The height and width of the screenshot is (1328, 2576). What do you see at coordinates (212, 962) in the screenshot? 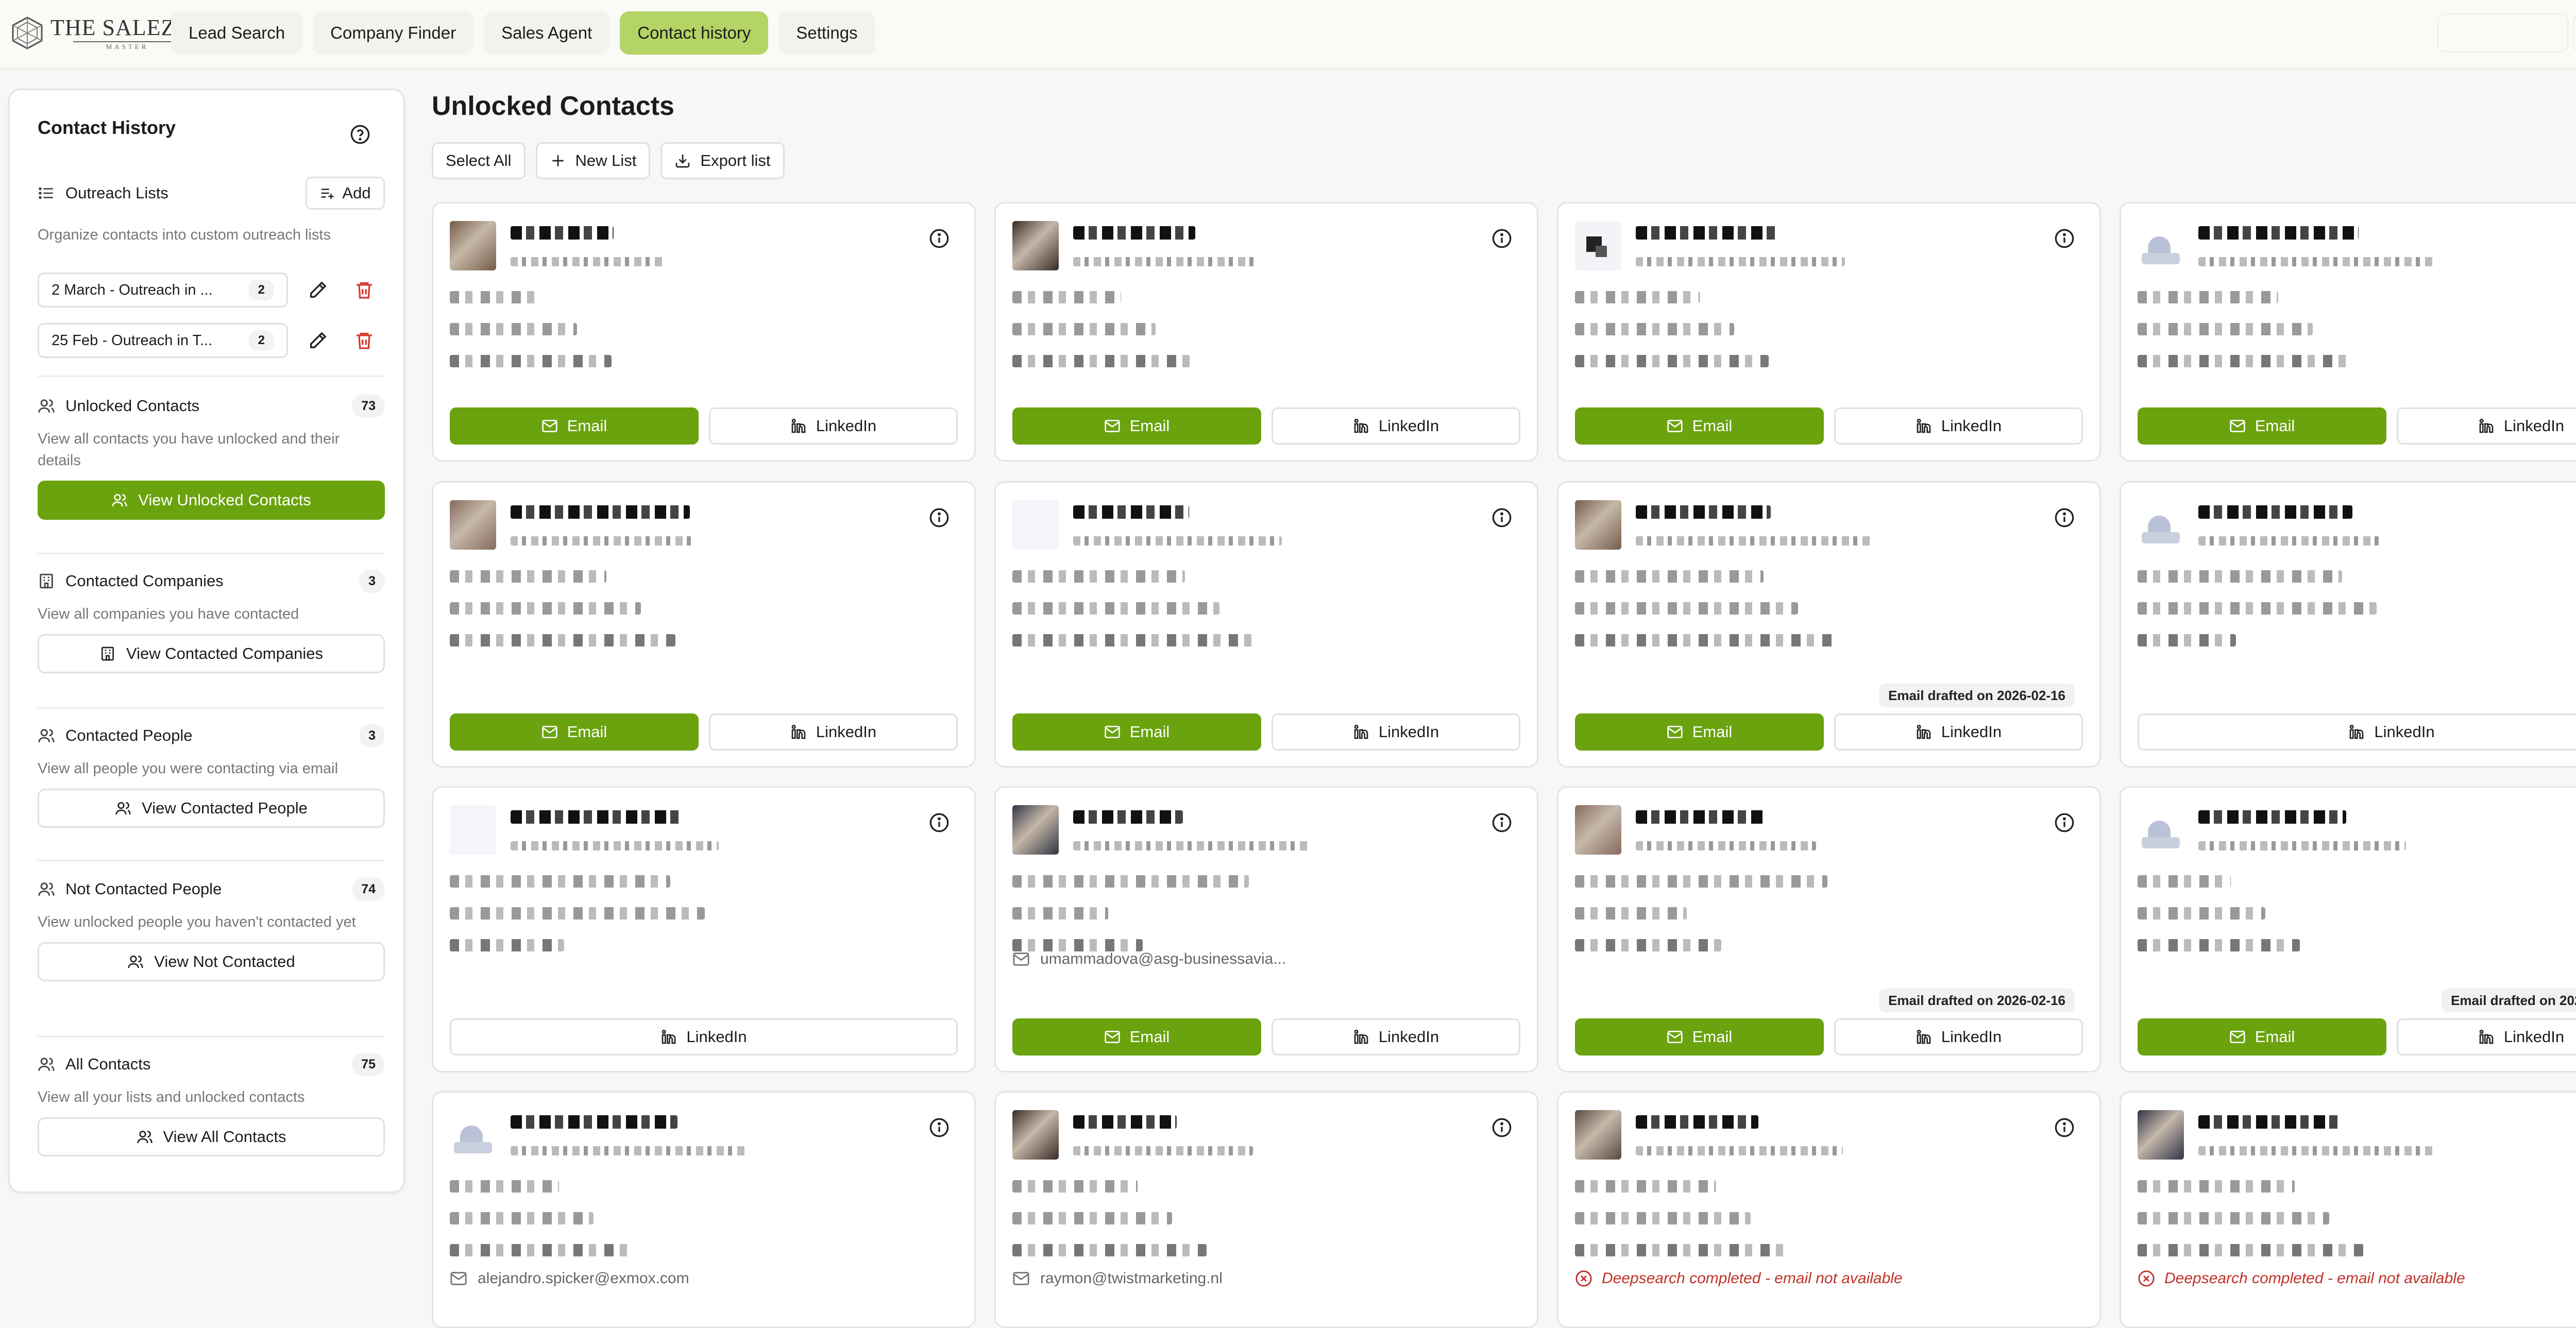
I see `view-not-contacted-button: View Not Contacted` at bounding box center [212, 962].